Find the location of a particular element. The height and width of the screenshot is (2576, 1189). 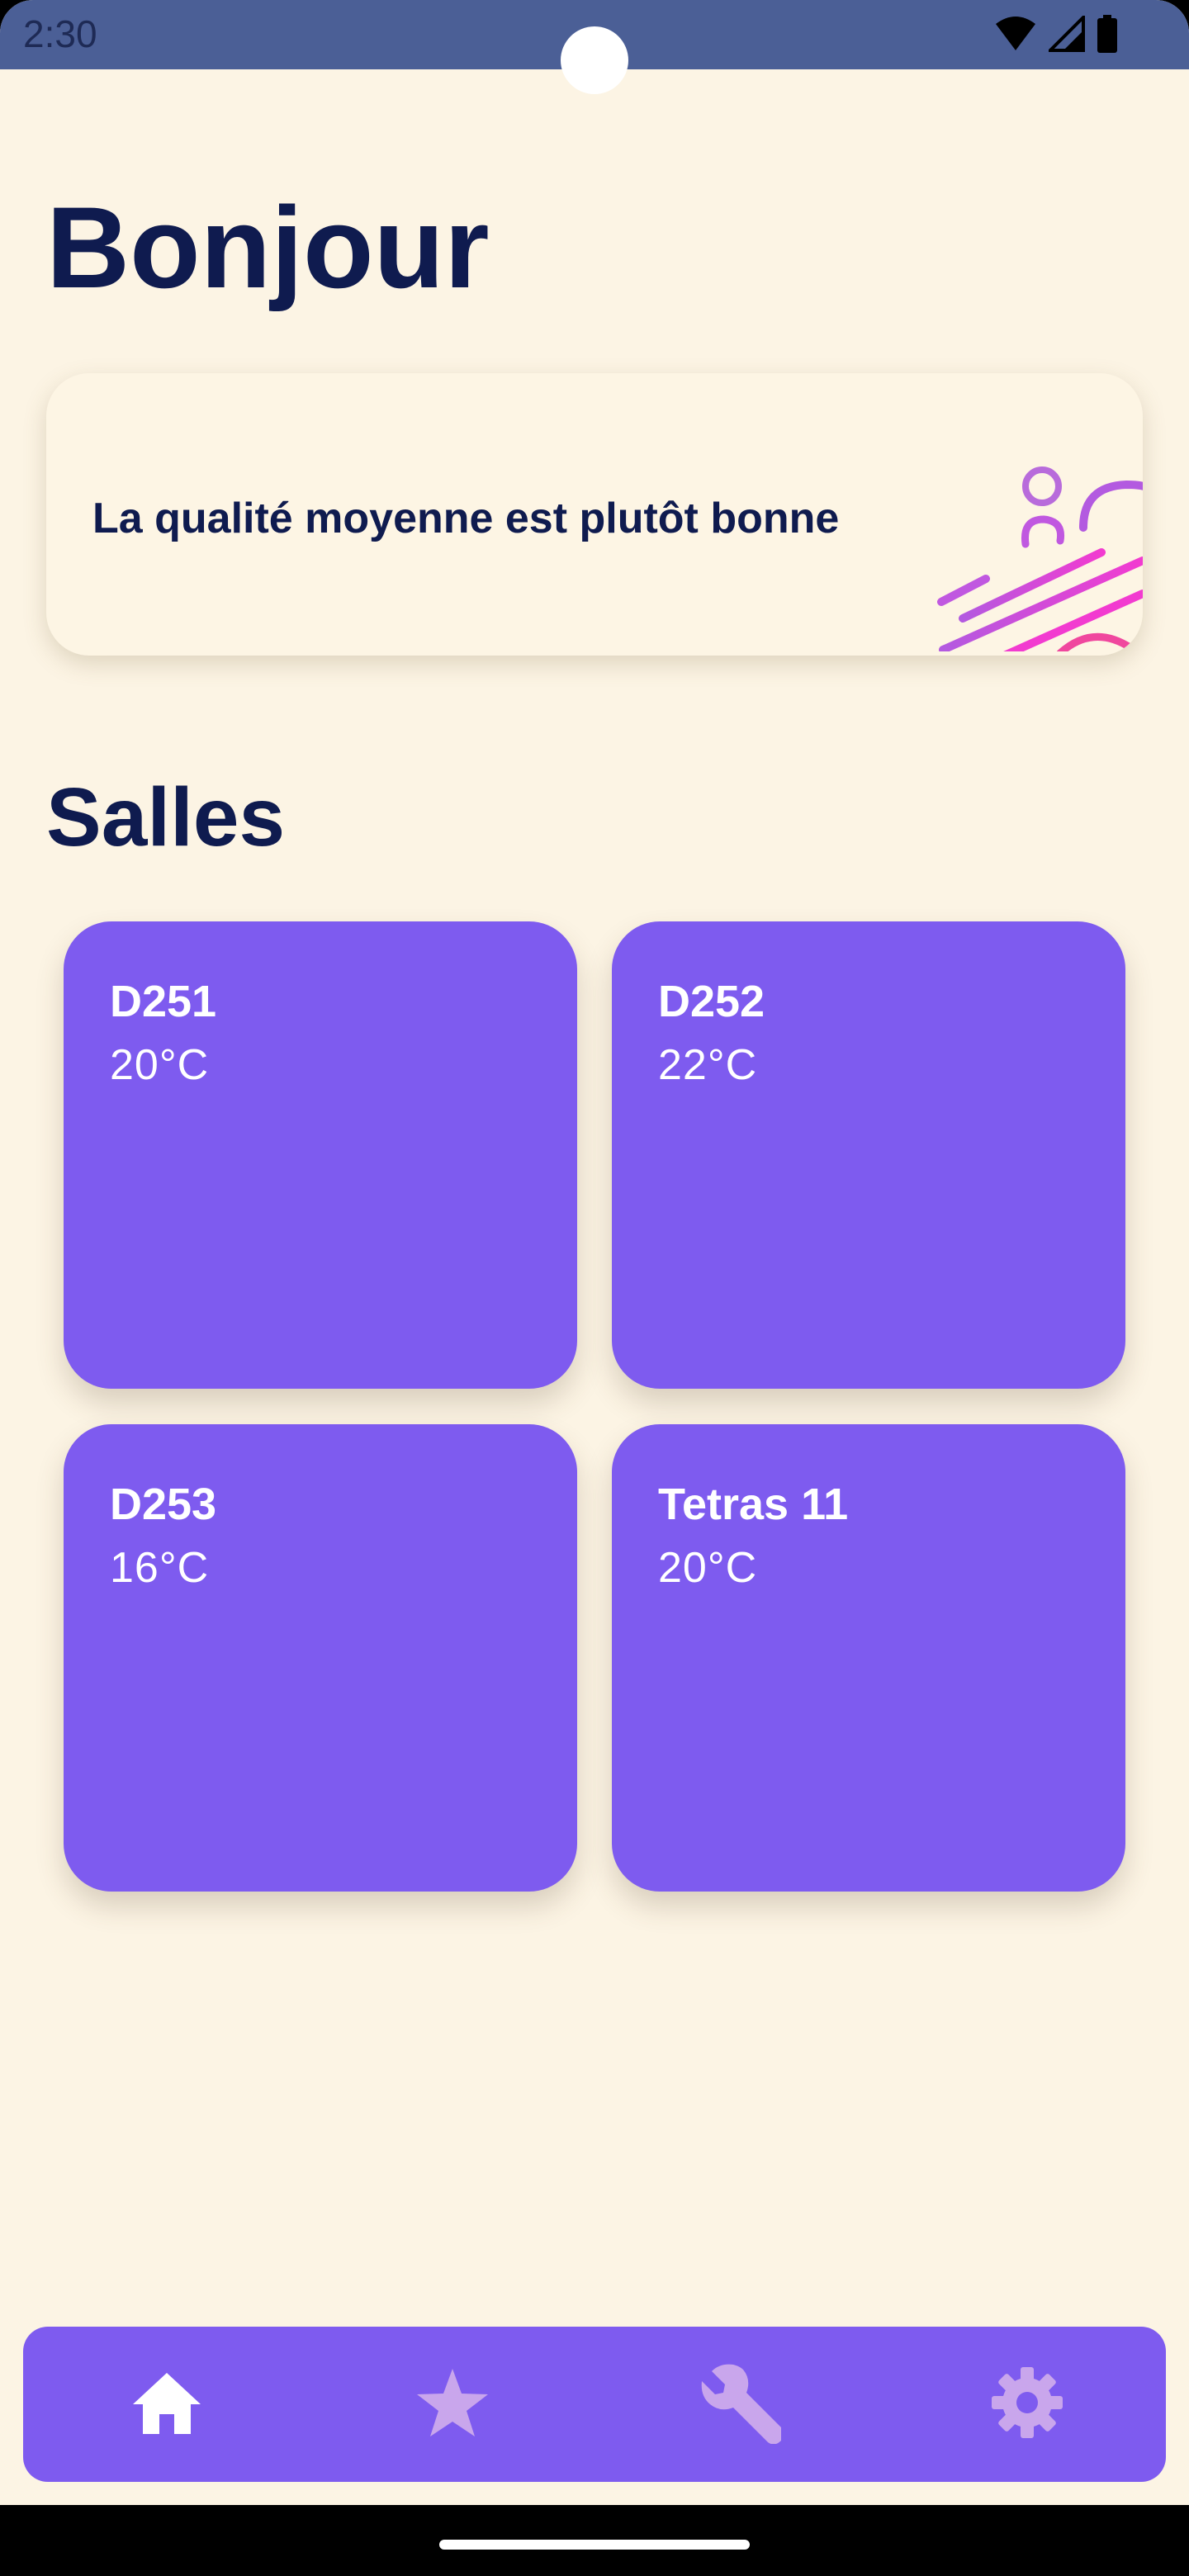

air-quality-message: La qualité moyenne est plutôt bonne is located at coordinates (466, 518).